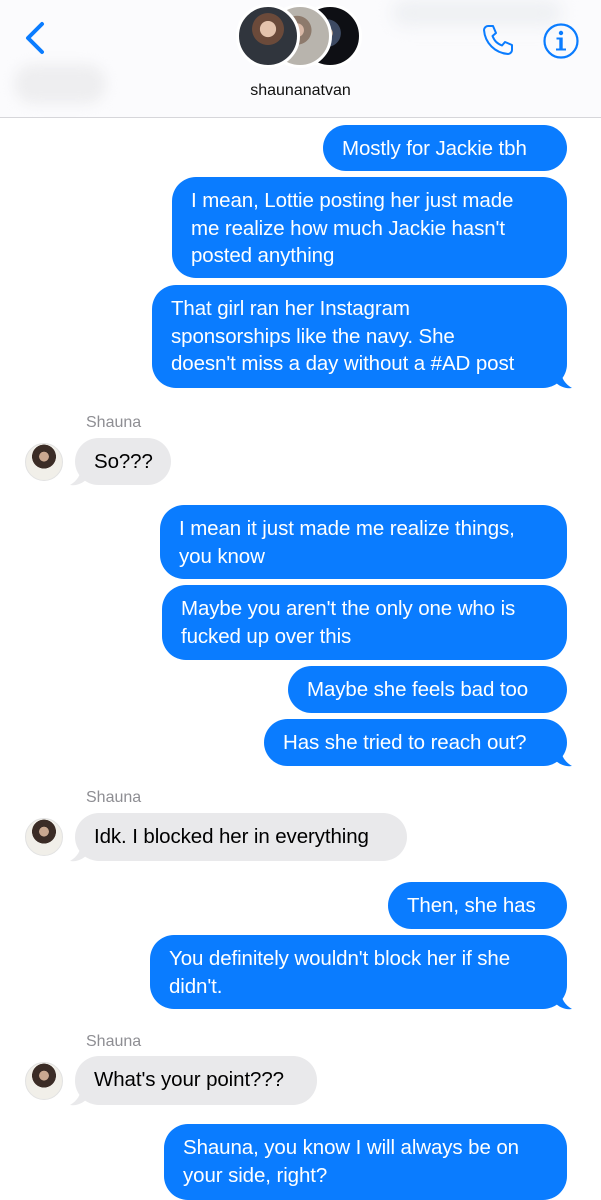 This screenshot has width=601, height=1200. I want to click on incoming-message-bubble: So???, so click(123, 461).